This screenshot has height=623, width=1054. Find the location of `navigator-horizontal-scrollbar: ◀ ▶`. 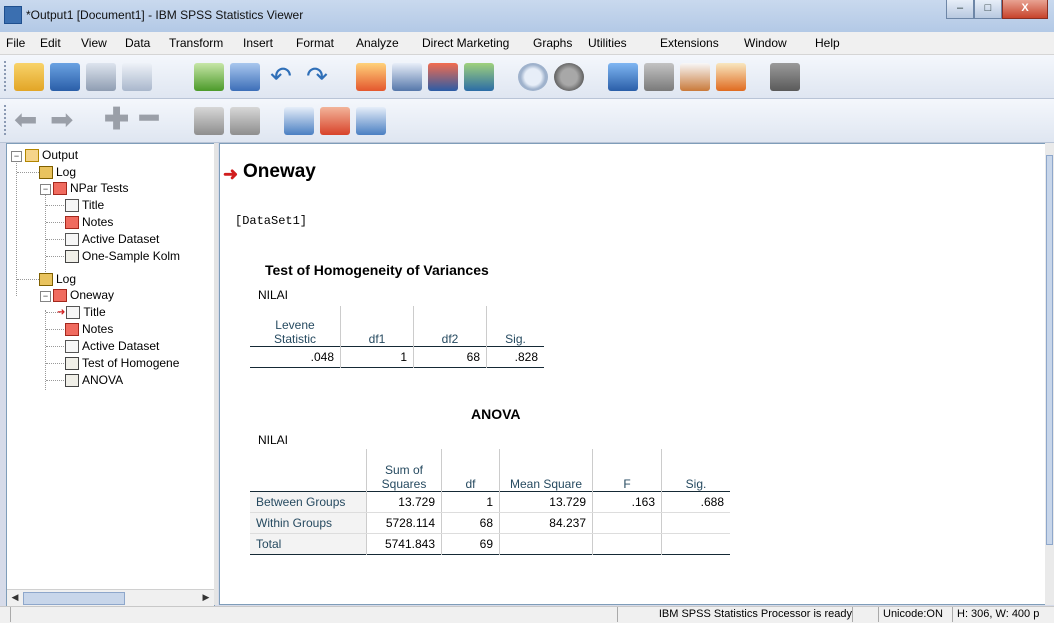

navigator-horizontal-scrollbar: ◀ ▶ is located at coordinates (110, 597).